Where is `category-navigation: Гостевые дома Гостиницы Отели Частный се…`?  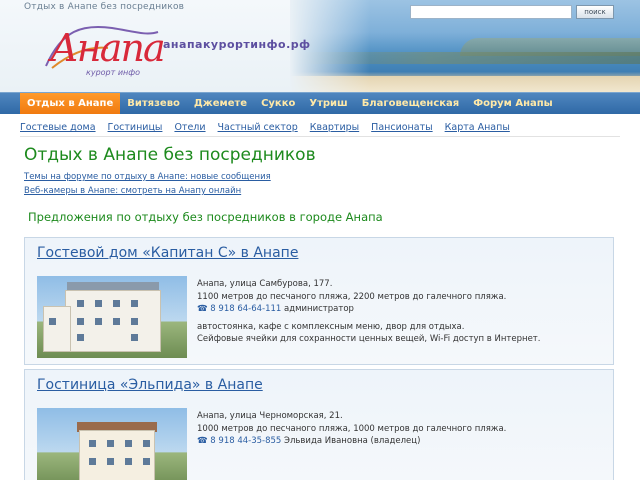
category-navigation: Гостевые дома Гостиницы Отели Частный се… is located at coordinates (320, 128).